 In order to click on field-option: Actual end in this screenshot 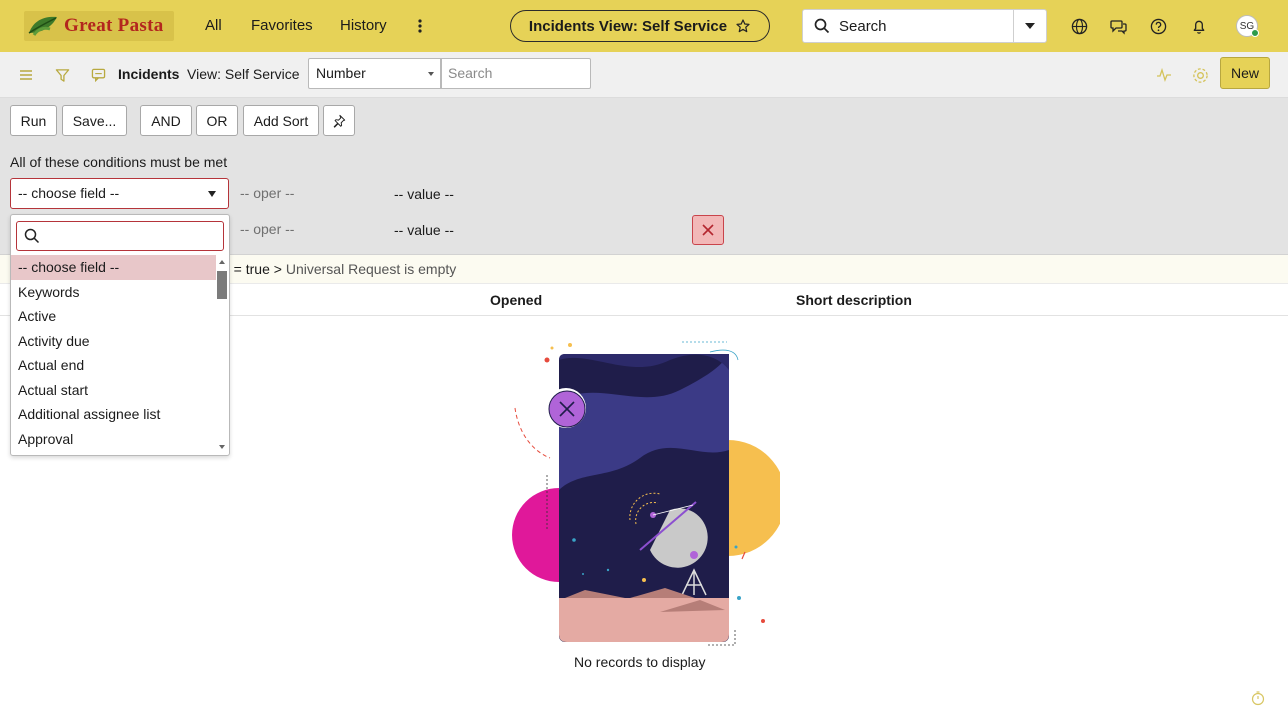, I will do `click(113, 365)`.